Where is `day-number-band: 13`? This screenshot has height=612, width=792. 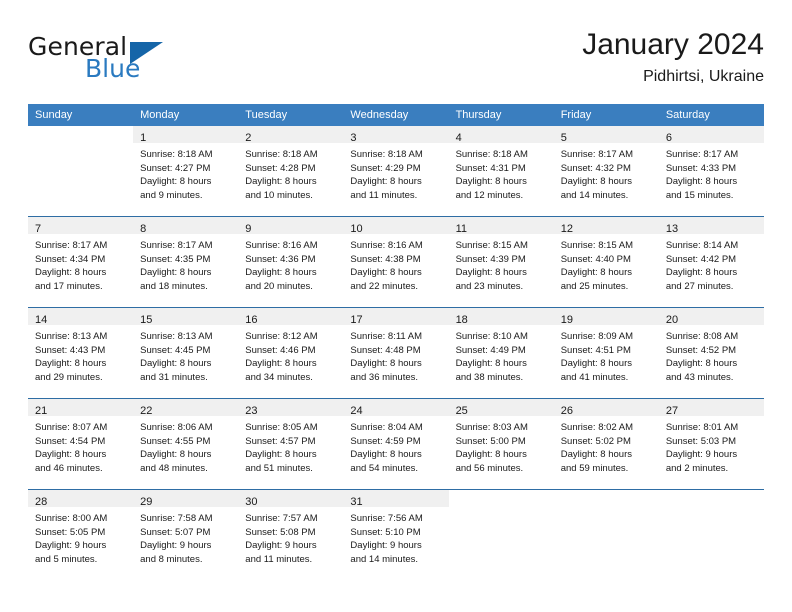
day-number-band: 13 is located at coordinates (711, 226).